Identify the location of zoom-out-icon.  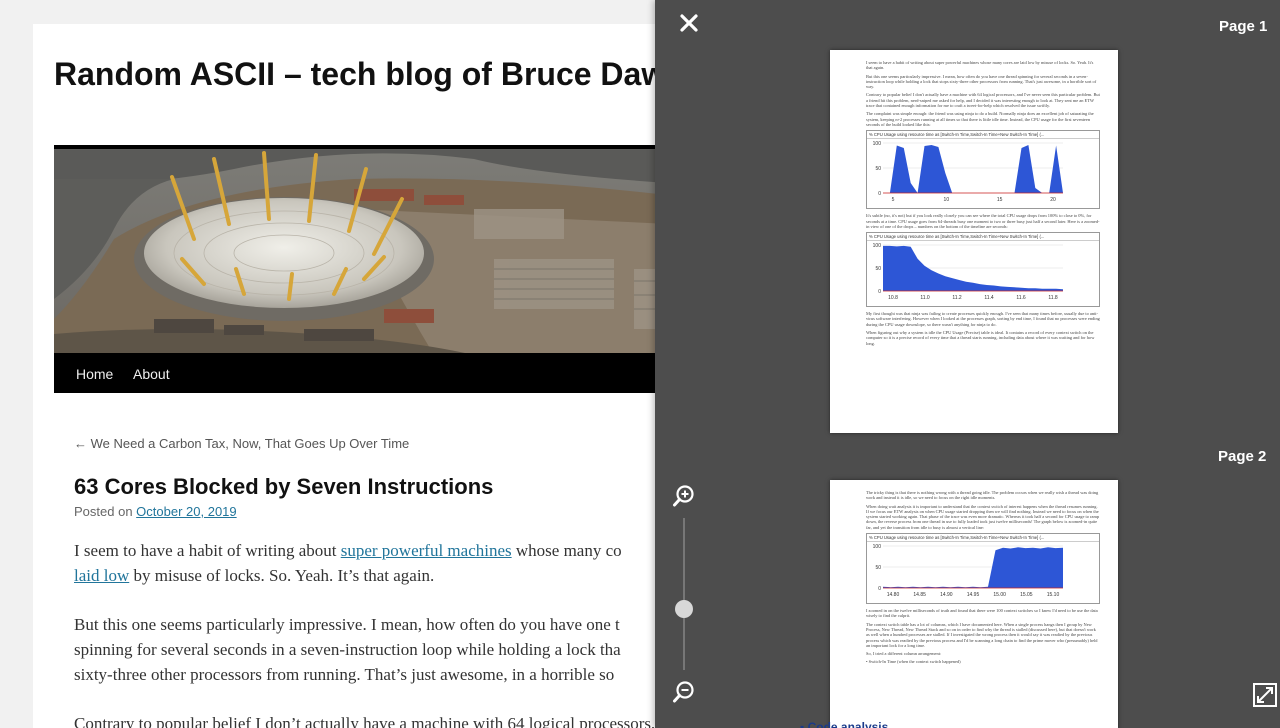
(683, 692).